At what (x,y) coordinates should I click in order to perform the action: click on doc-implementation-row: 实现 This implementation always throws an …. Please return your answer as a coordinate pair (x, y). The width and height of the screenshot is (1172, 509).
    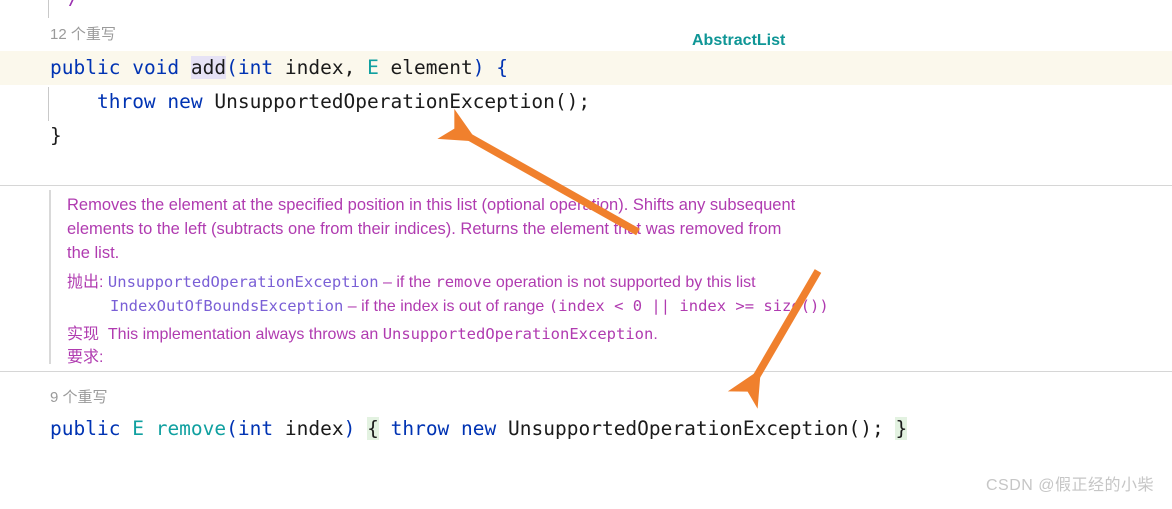
    Looking at the image, I should click on (362, 334).